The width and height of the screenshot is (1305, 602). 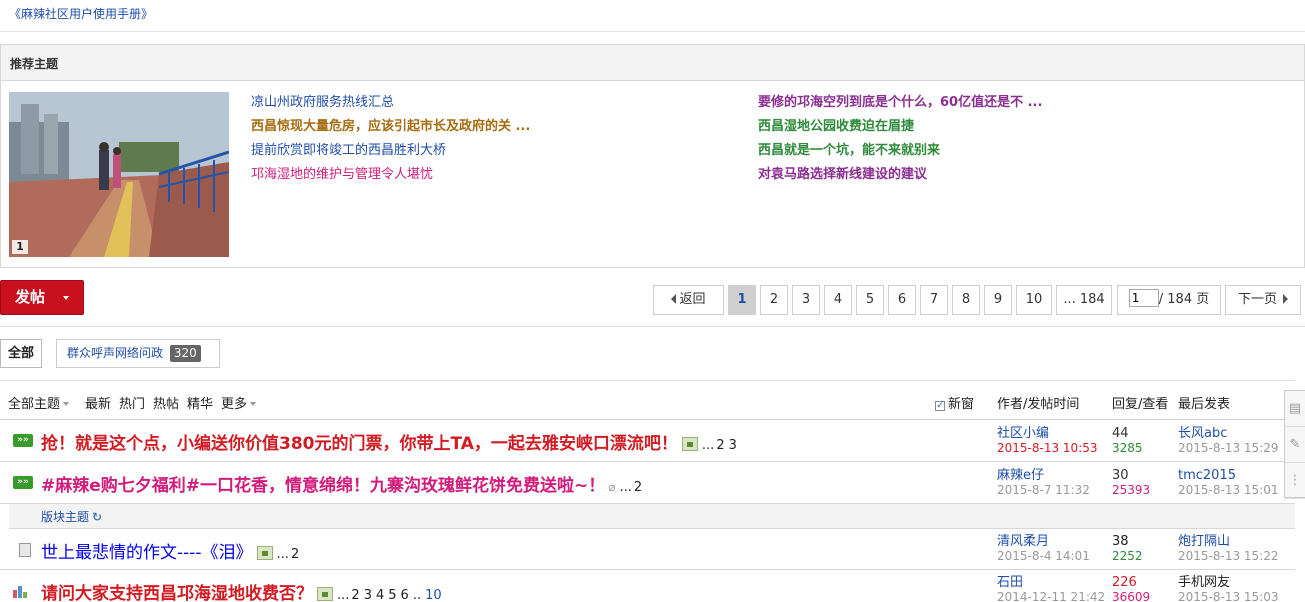 I want to click on filter-latest: 最新, so click(x=98, y=402).